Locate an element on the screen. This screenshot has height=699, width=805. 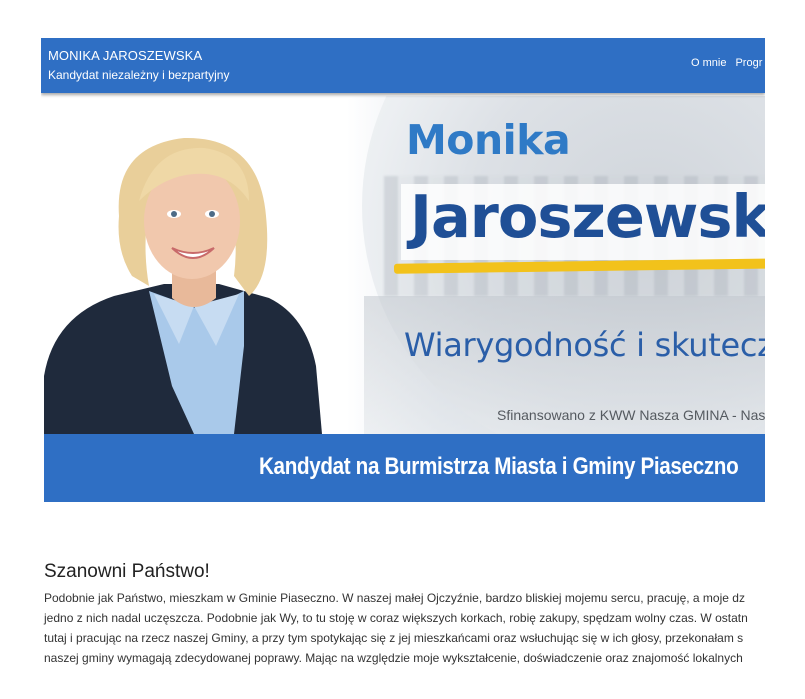
candidate-portrait is located at coordinates (183, 285).